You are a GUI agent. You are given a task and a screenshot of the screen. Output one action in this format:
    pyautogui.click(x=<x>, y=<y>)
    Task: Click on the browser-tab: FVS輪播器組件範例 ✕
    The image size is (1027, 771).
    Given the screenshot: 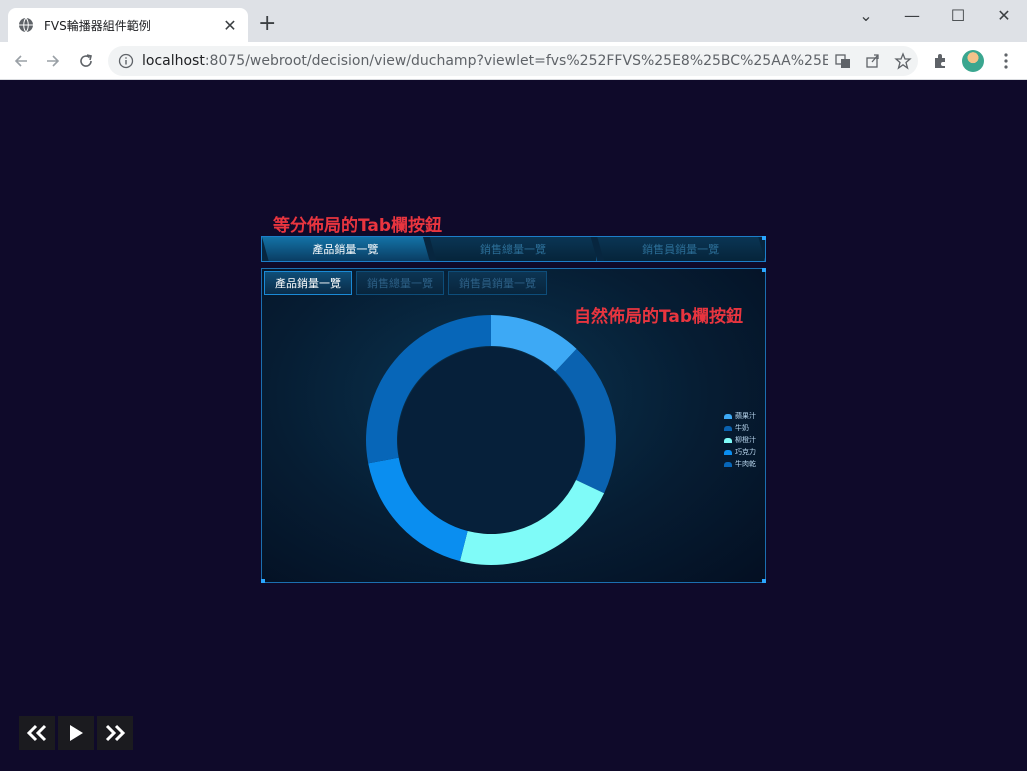 What is the action you would take?
    pyautogui.click(x=128, y=25)
    